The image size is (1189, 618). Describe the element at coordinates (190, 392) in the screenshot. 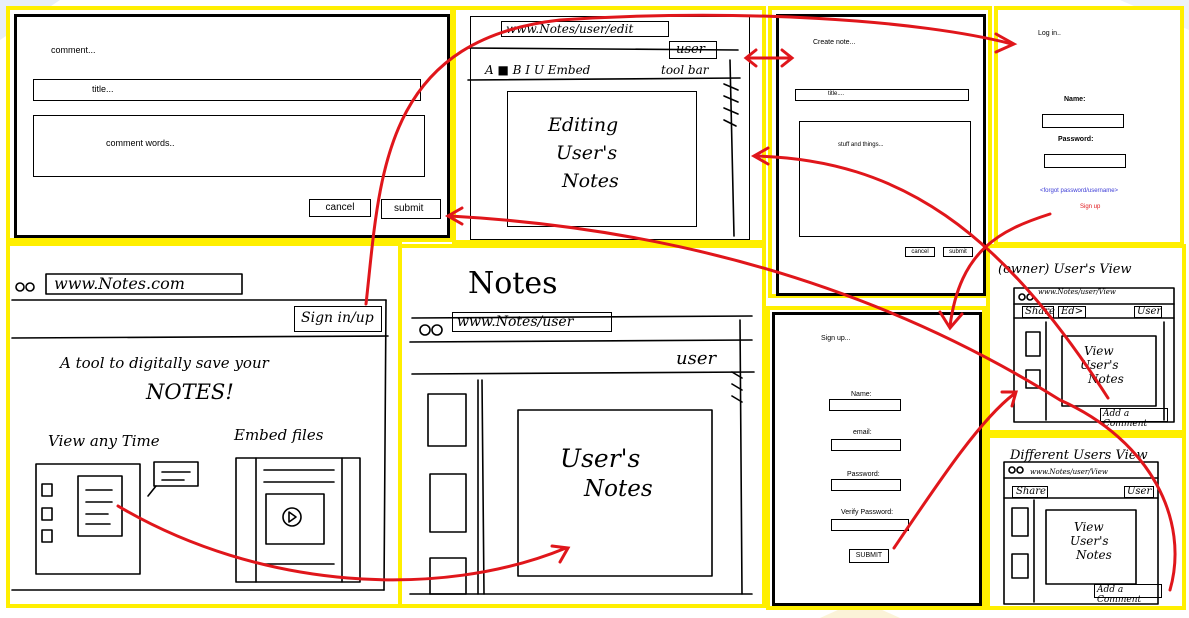

I see `home-tagline-notes: NOTES!` at that location.